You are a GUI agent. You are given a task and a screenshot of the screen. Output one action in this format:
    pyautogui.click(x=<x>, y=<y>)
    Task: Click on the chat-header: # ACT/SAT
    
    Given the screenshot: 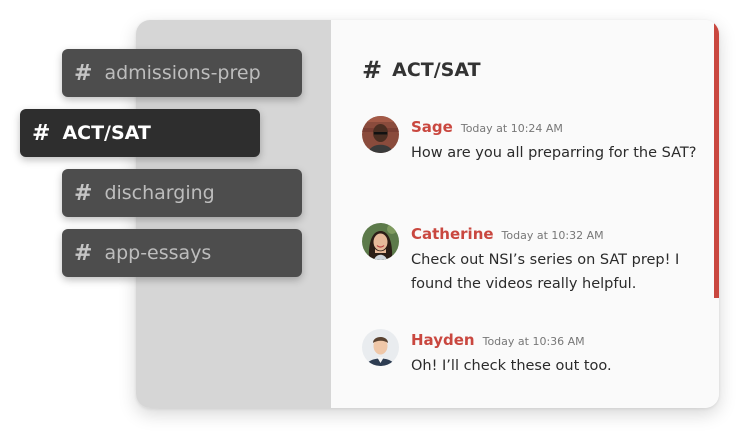 What is the action you would take?
    pyautogui.click(x=421, y=70)
    